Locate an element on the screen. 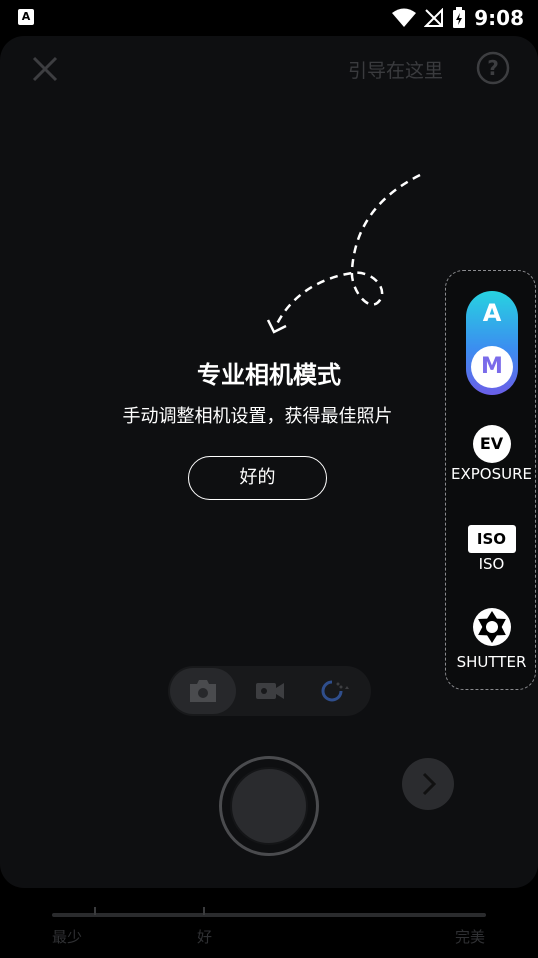 The image size is (538, 958). ok-button: 好的 is located at coordinates (257, 478).